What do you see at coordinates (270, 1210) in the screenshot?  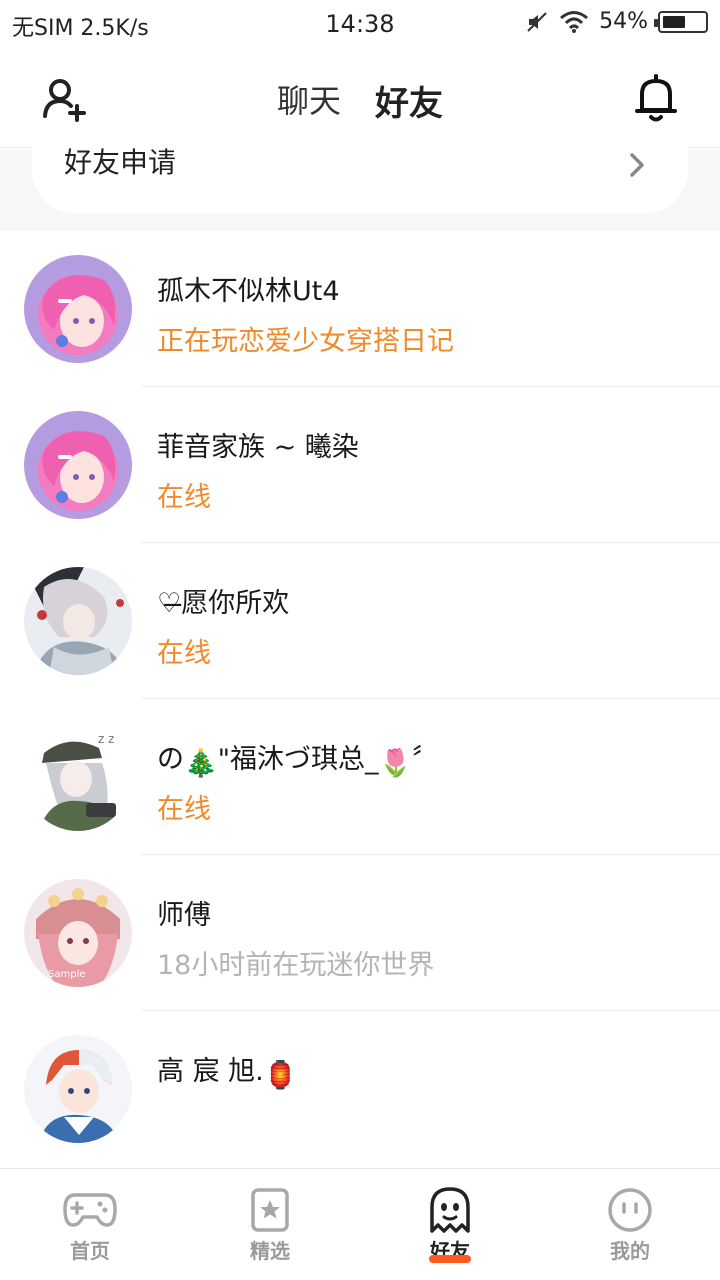 I see `star-bookmark-icon` at bounding box center [270, 1210].